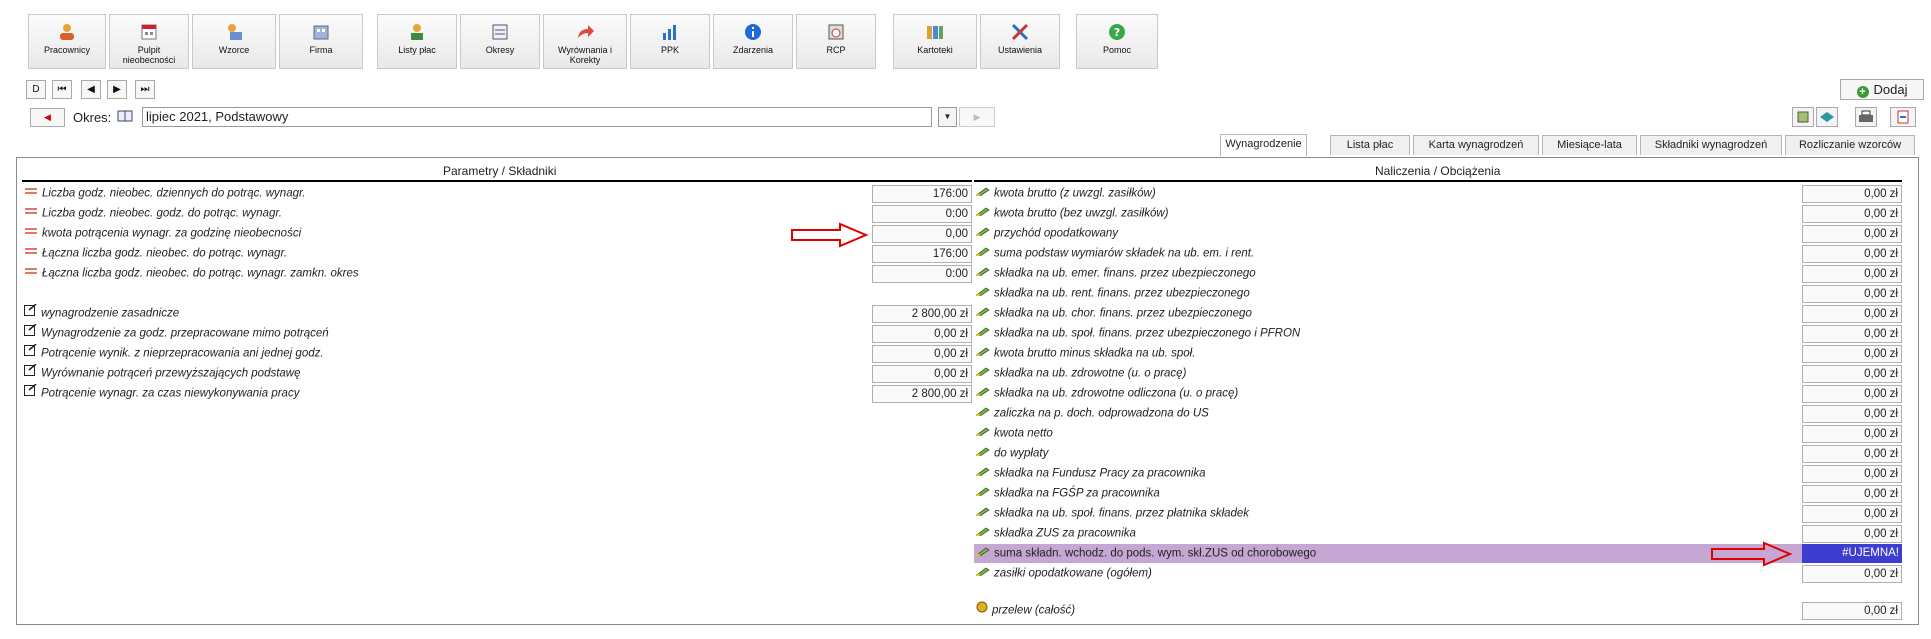 The height and width of the screenshot is (639, 1931). What do you see at coordinates (1085, 353) in the screenshot?
I see `right-row: kwota brutto minus składka na ub. społ.` at bounding box center [1085, 353].